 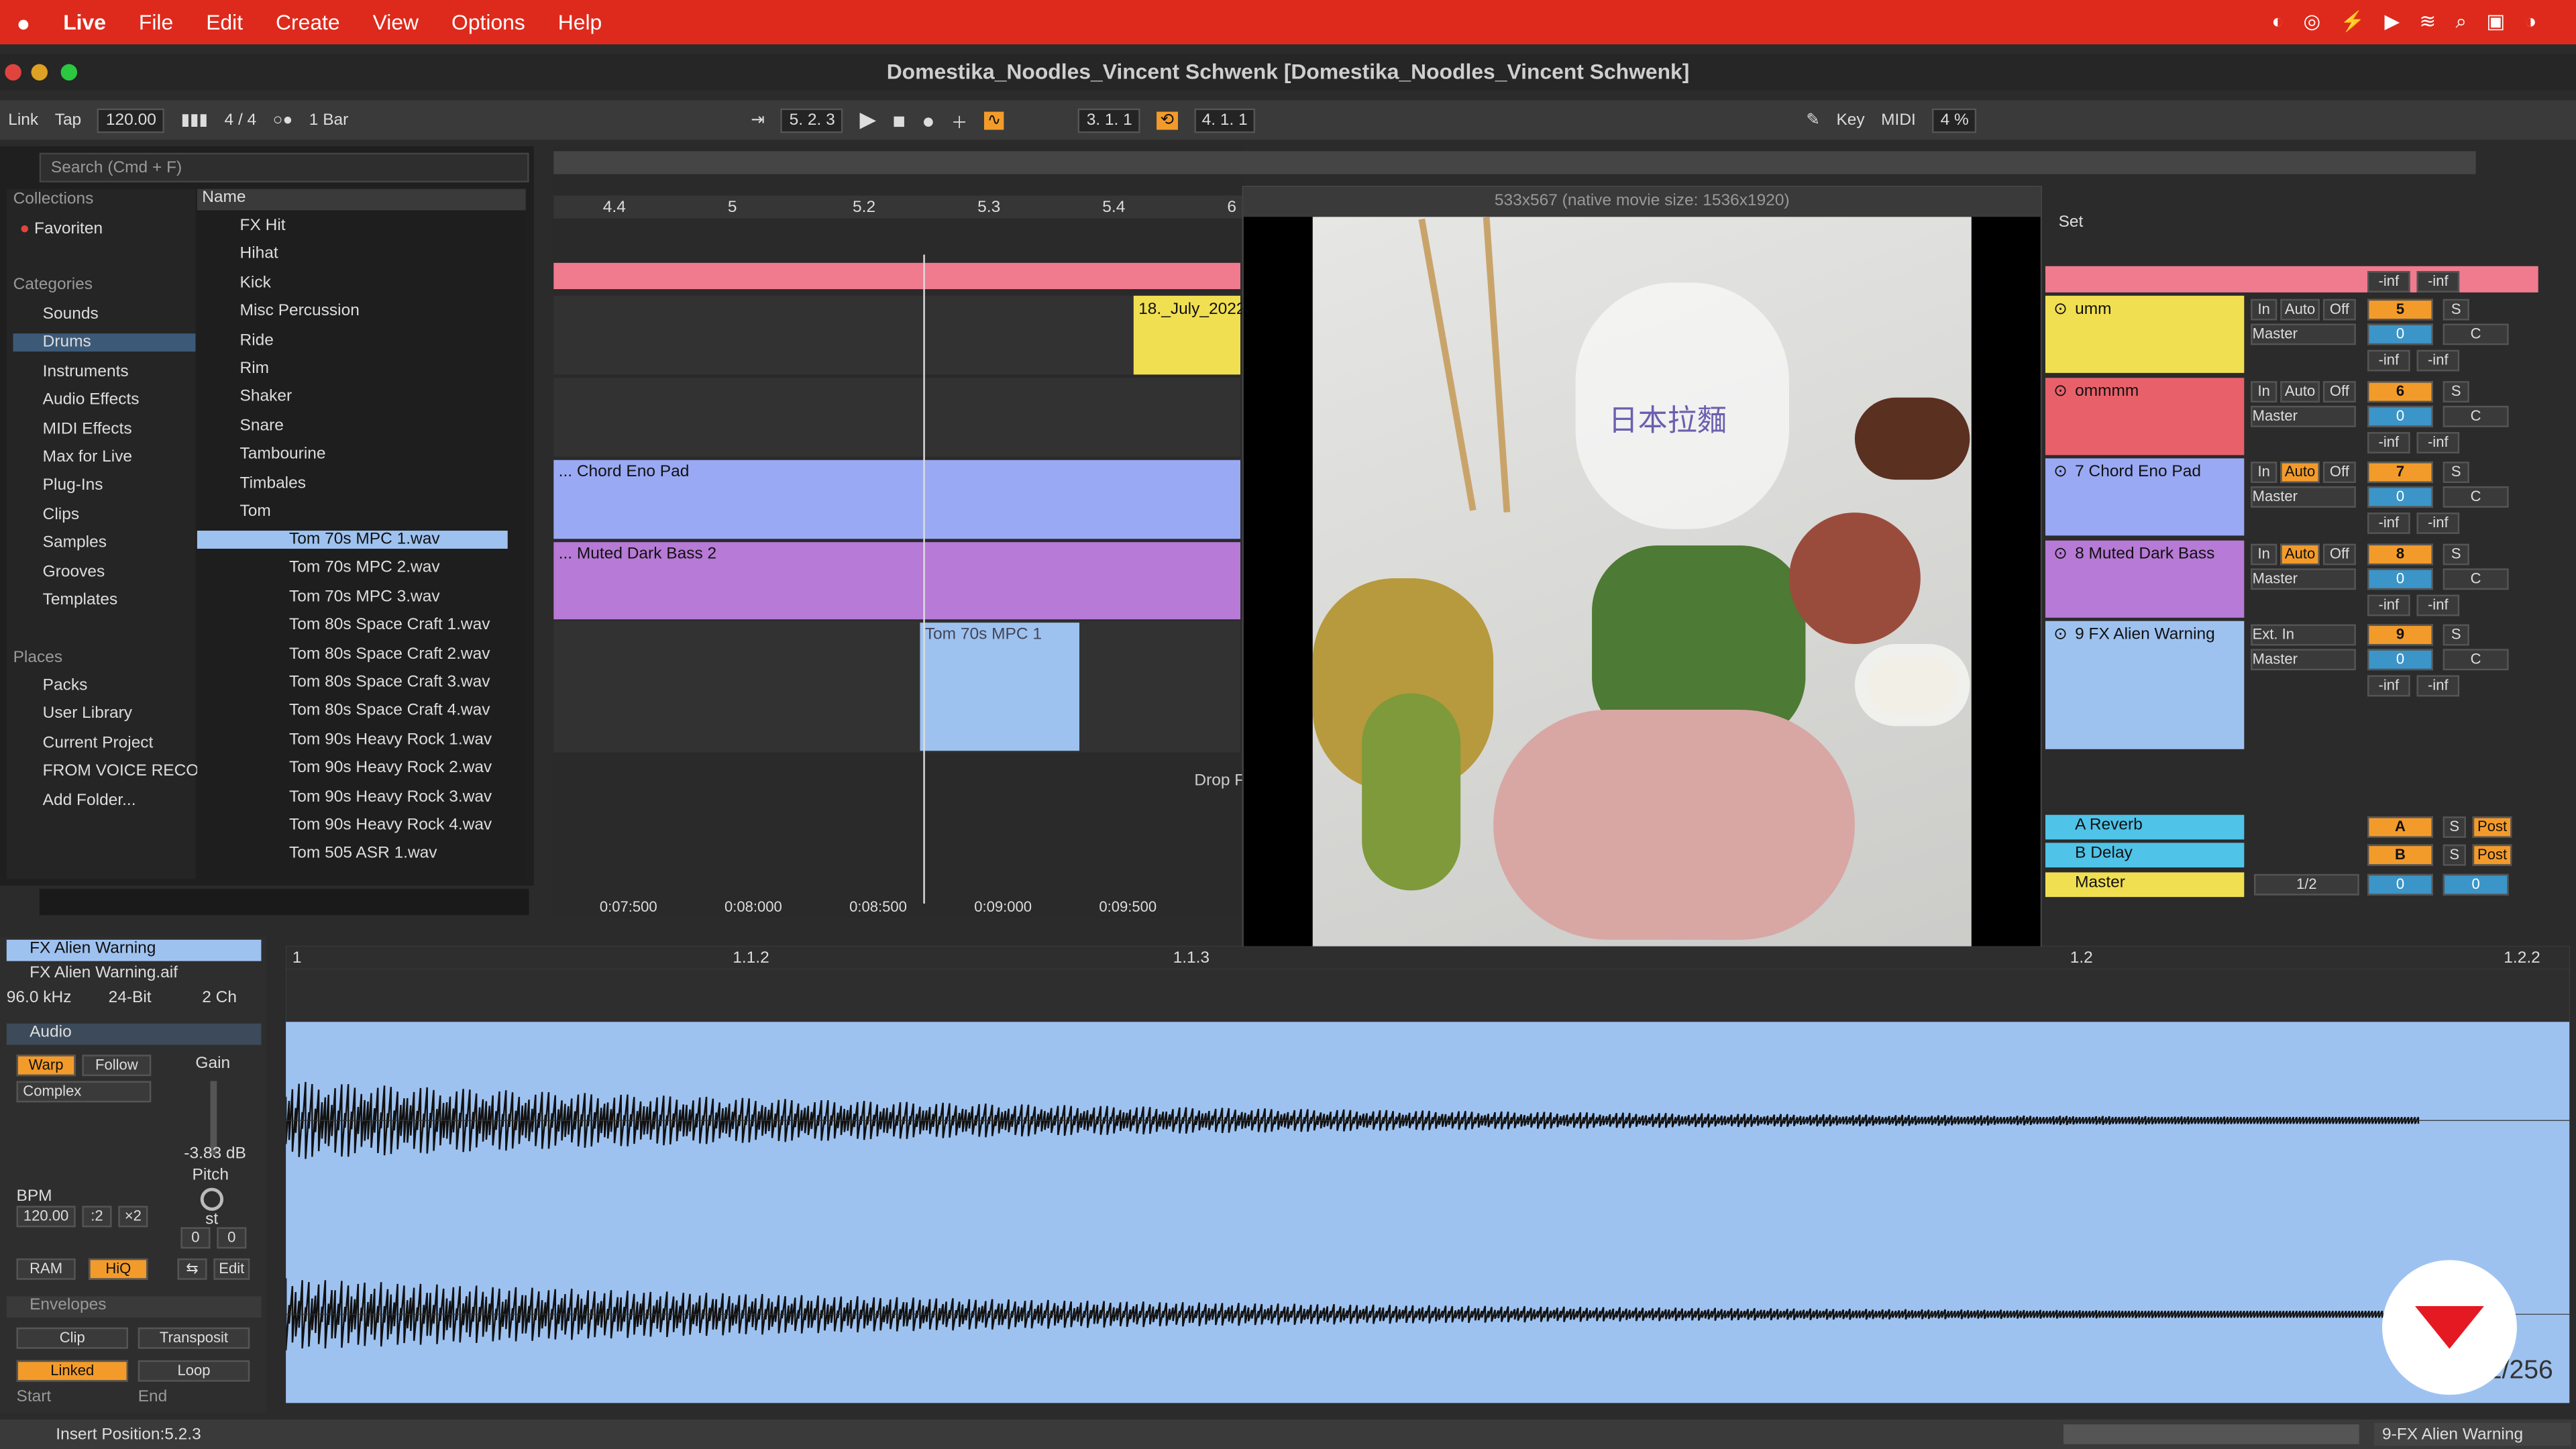 What do you see at coordinates (396, 22) in the screenshot?
I see `menu-view: View` at bounding box center [396, 22].